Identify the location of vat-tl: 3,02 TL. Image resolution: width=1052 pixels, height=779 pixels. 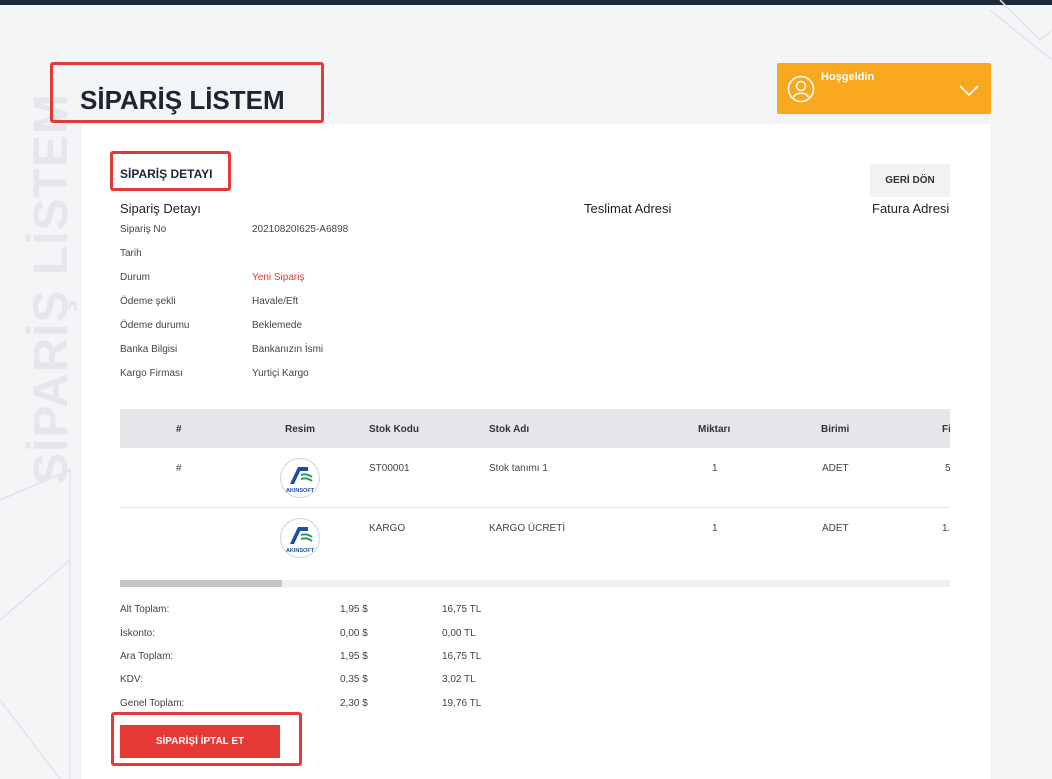
(459, 679).